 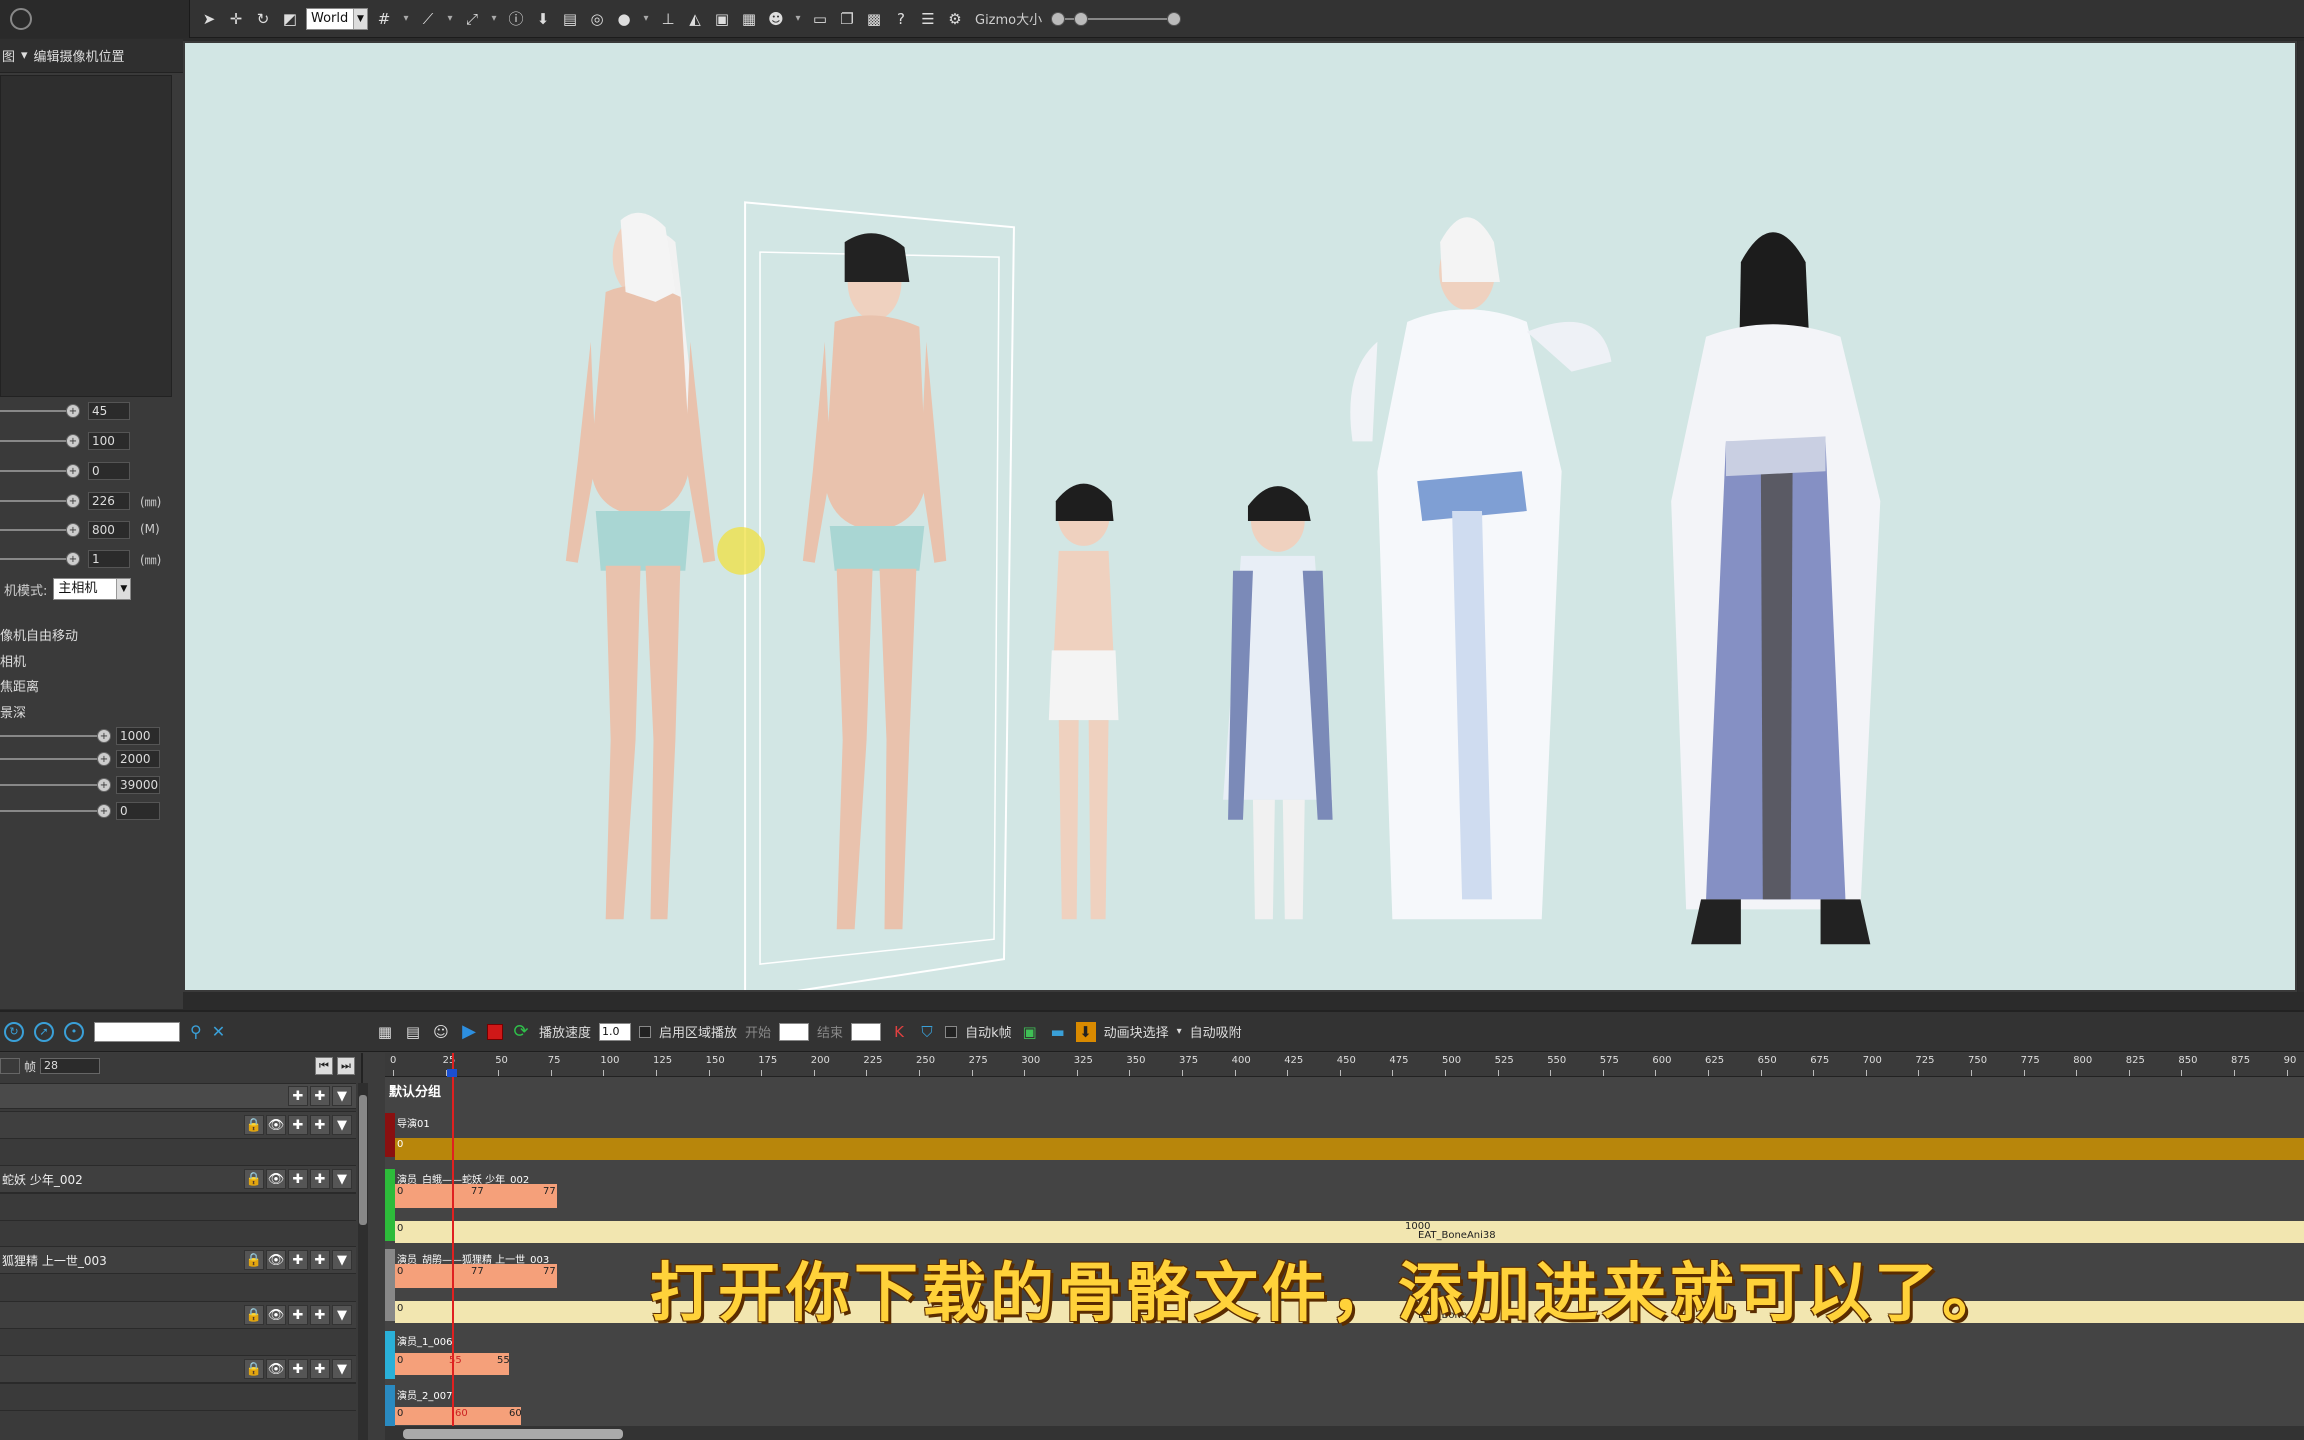 What do you see at coordinates (776, 19) in the screenshot?
I see `character-icon: ☻` at bounding box center [776, 19].